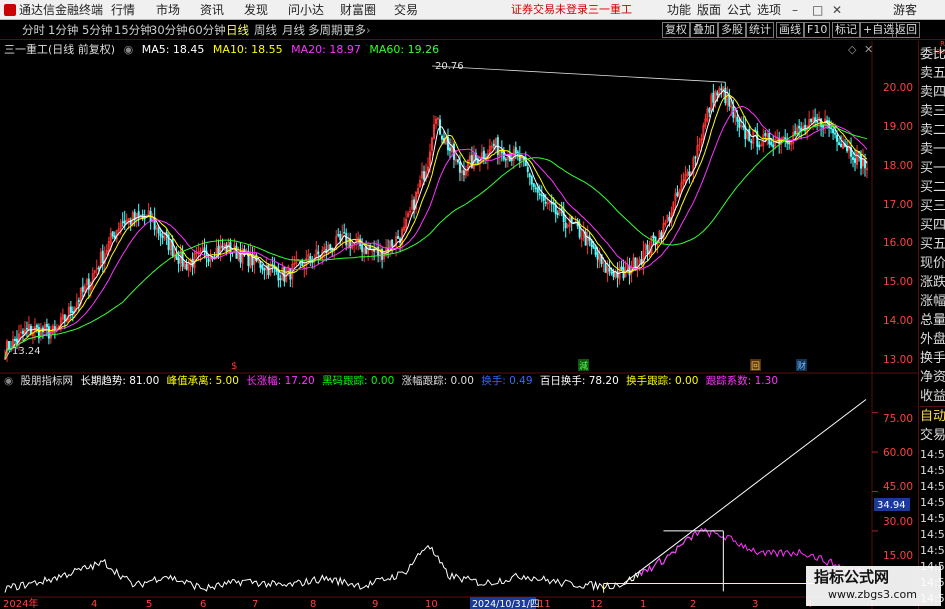  I want to click on date-tick: 3, so click(755, 604).